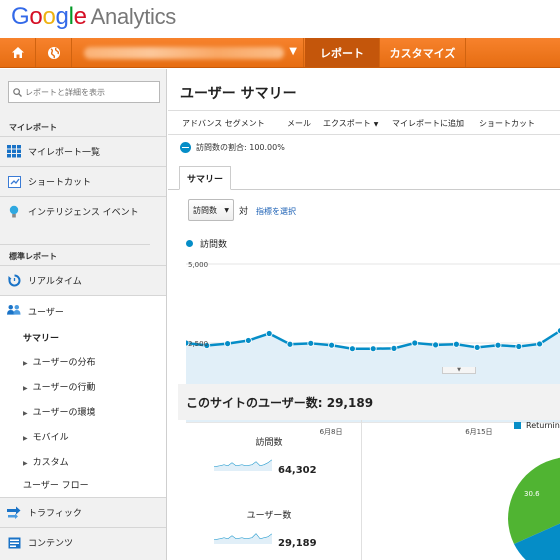 The height and width of the screenshot is (560, 560). I want to click on standard-reports-header: 標準レポート, so click(75, 253).